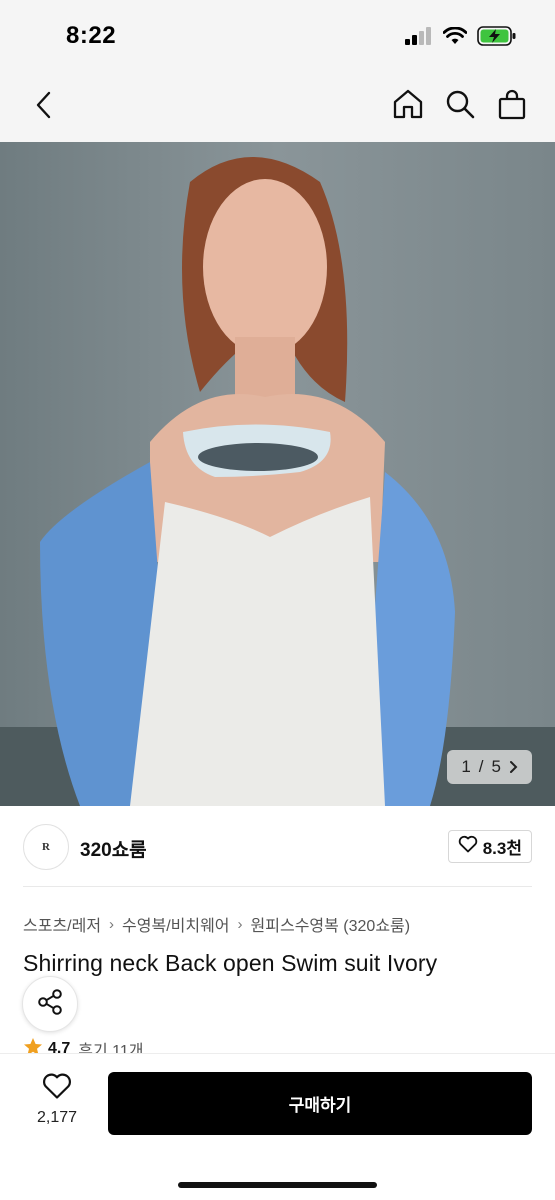 Image resolution: width=555 pixels, height=1200 pixels. What do you see at coordinates (331, 924) in the screenshot?
I see `breadcrumb-item: 원피스수영복 (320쇼룸)` at bounding box center [331, 924].